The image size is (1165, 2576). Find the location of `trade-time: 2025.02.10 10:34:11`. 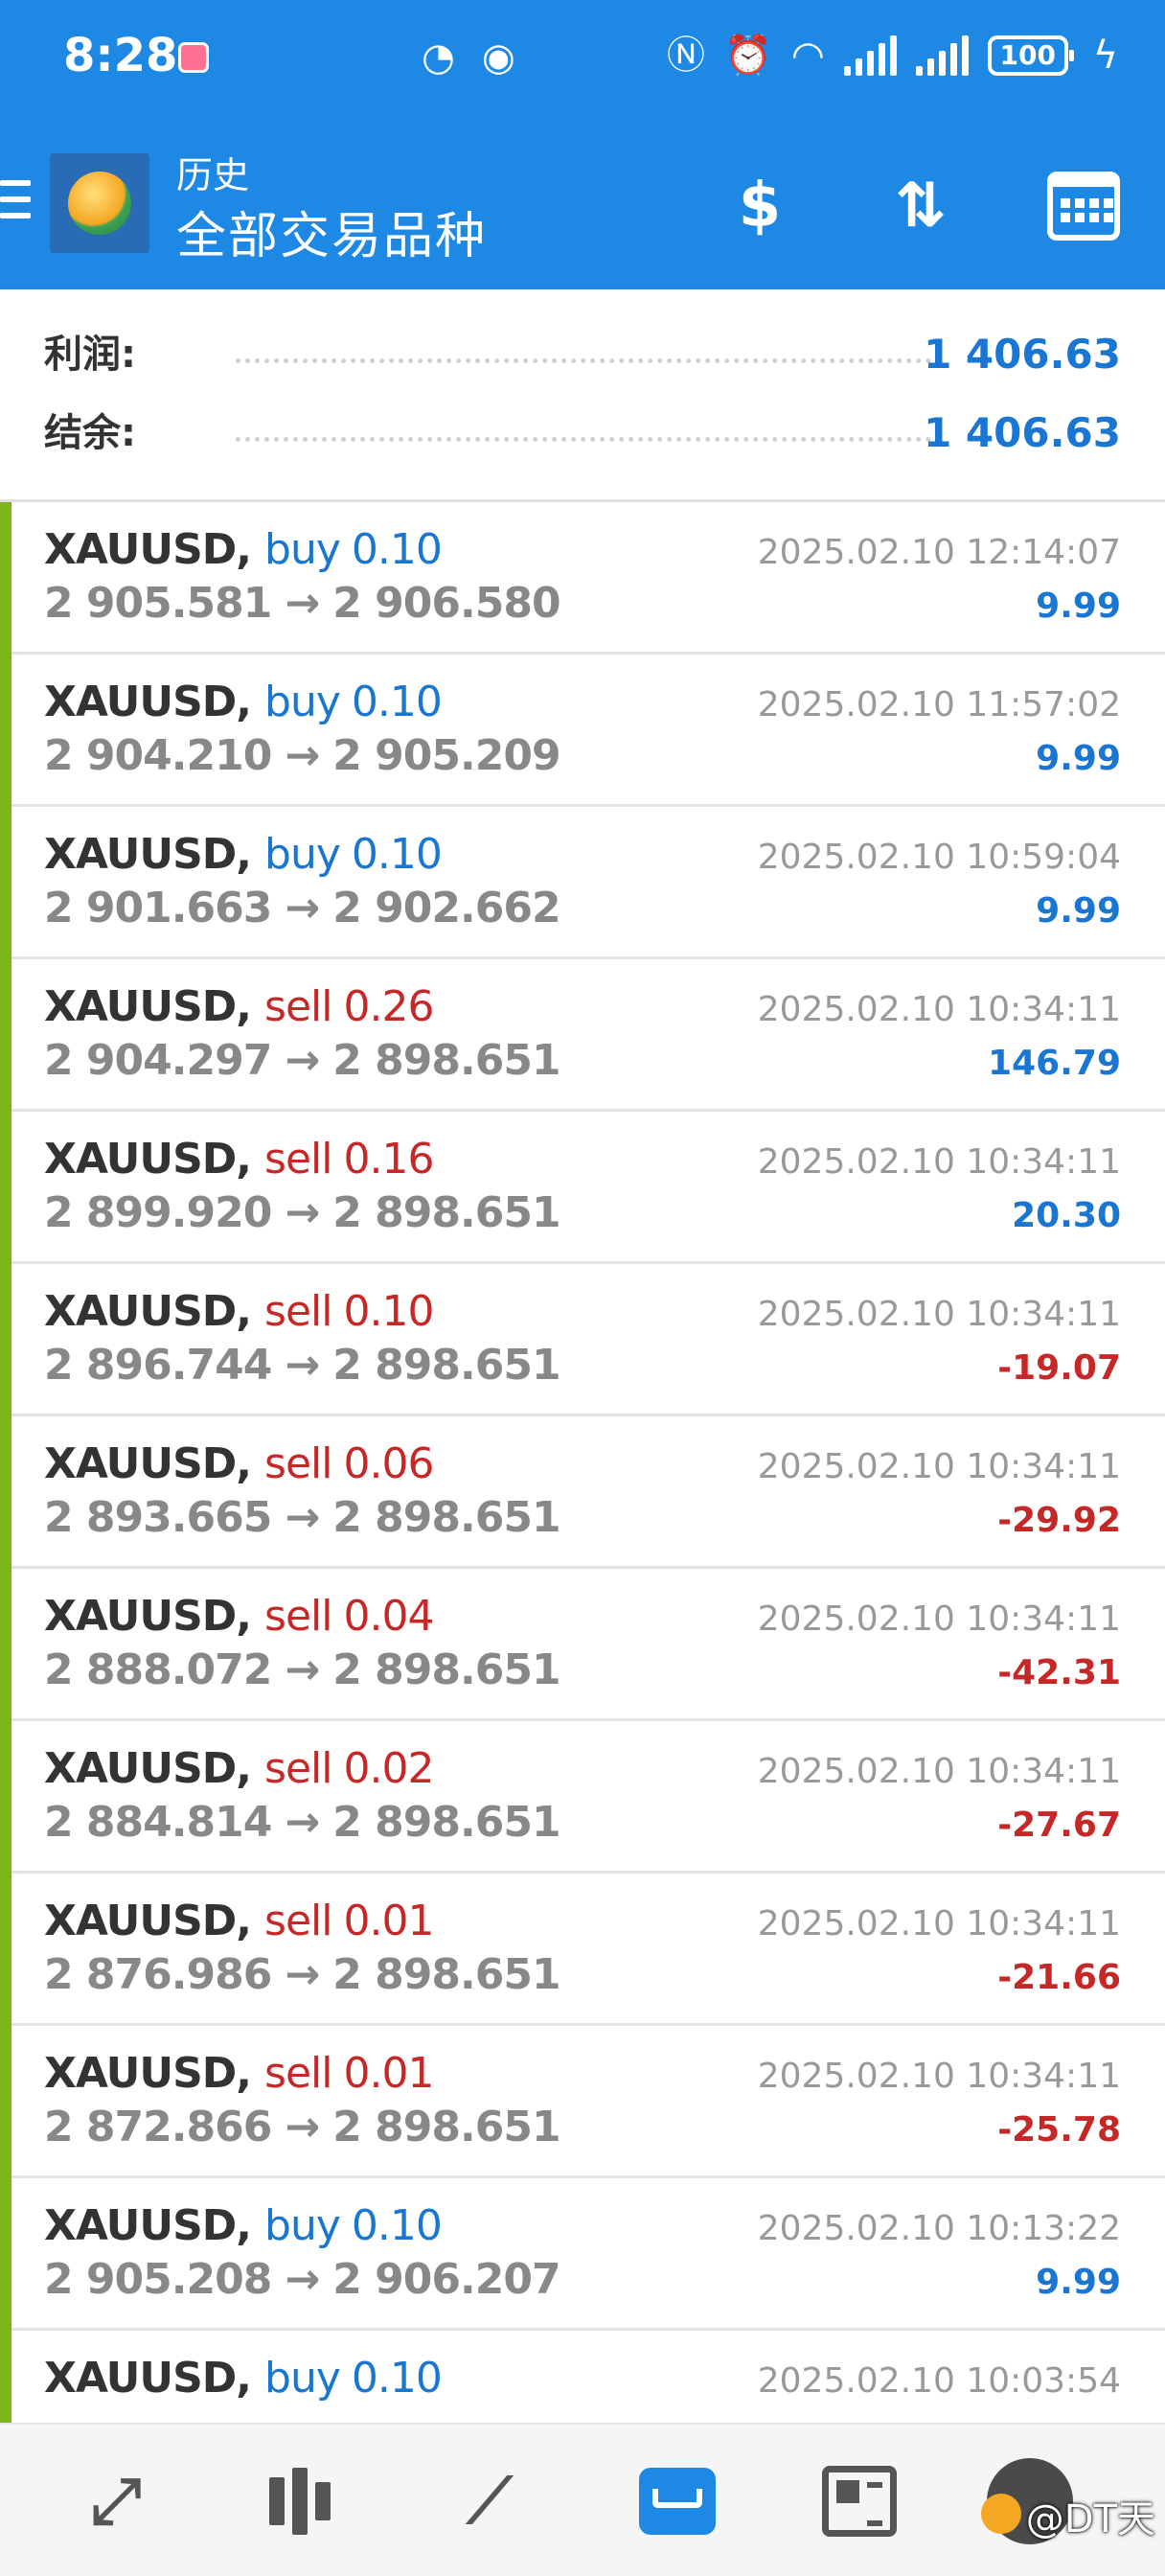

trade-time: 2025.02.10 10:34:11 is located at coordinates (939, 1466).